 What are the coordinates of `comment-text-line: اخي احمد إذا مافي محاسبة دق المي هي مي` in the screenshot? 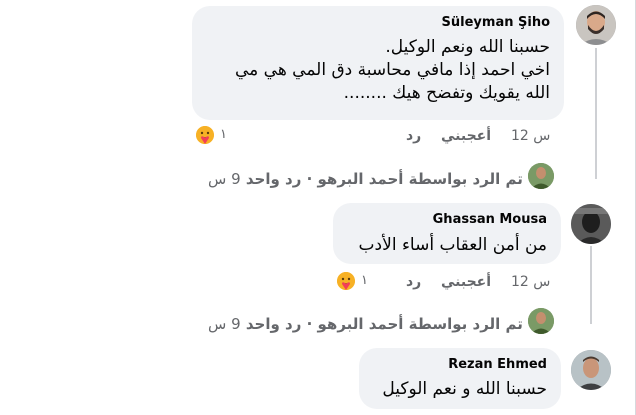 It's located at (392, 70).